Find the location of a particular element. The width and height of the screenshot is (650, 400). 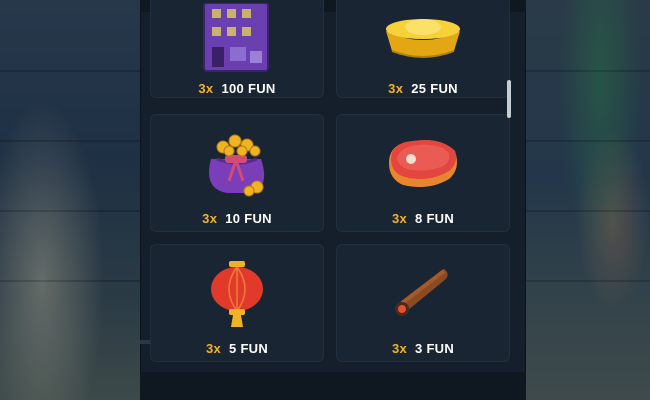

paytable-cell-building: 3x 100 FUN is located at coordinates (237, 49).